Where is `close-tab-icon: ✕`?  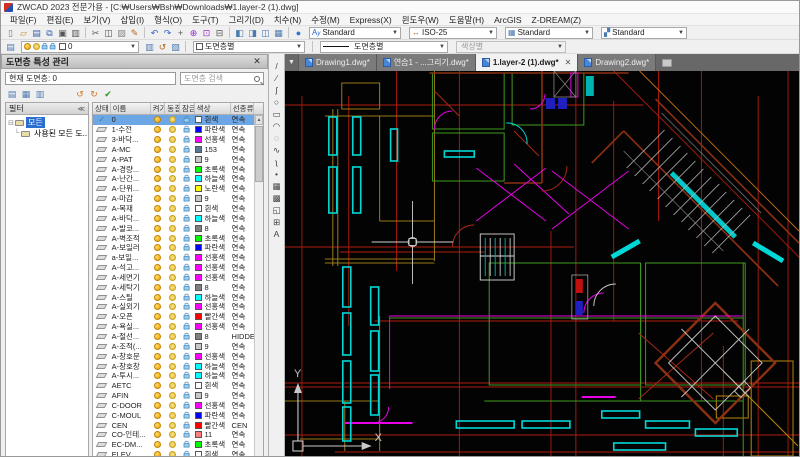 close-tab-icon: ✕ is located at coordinates (567, 62).